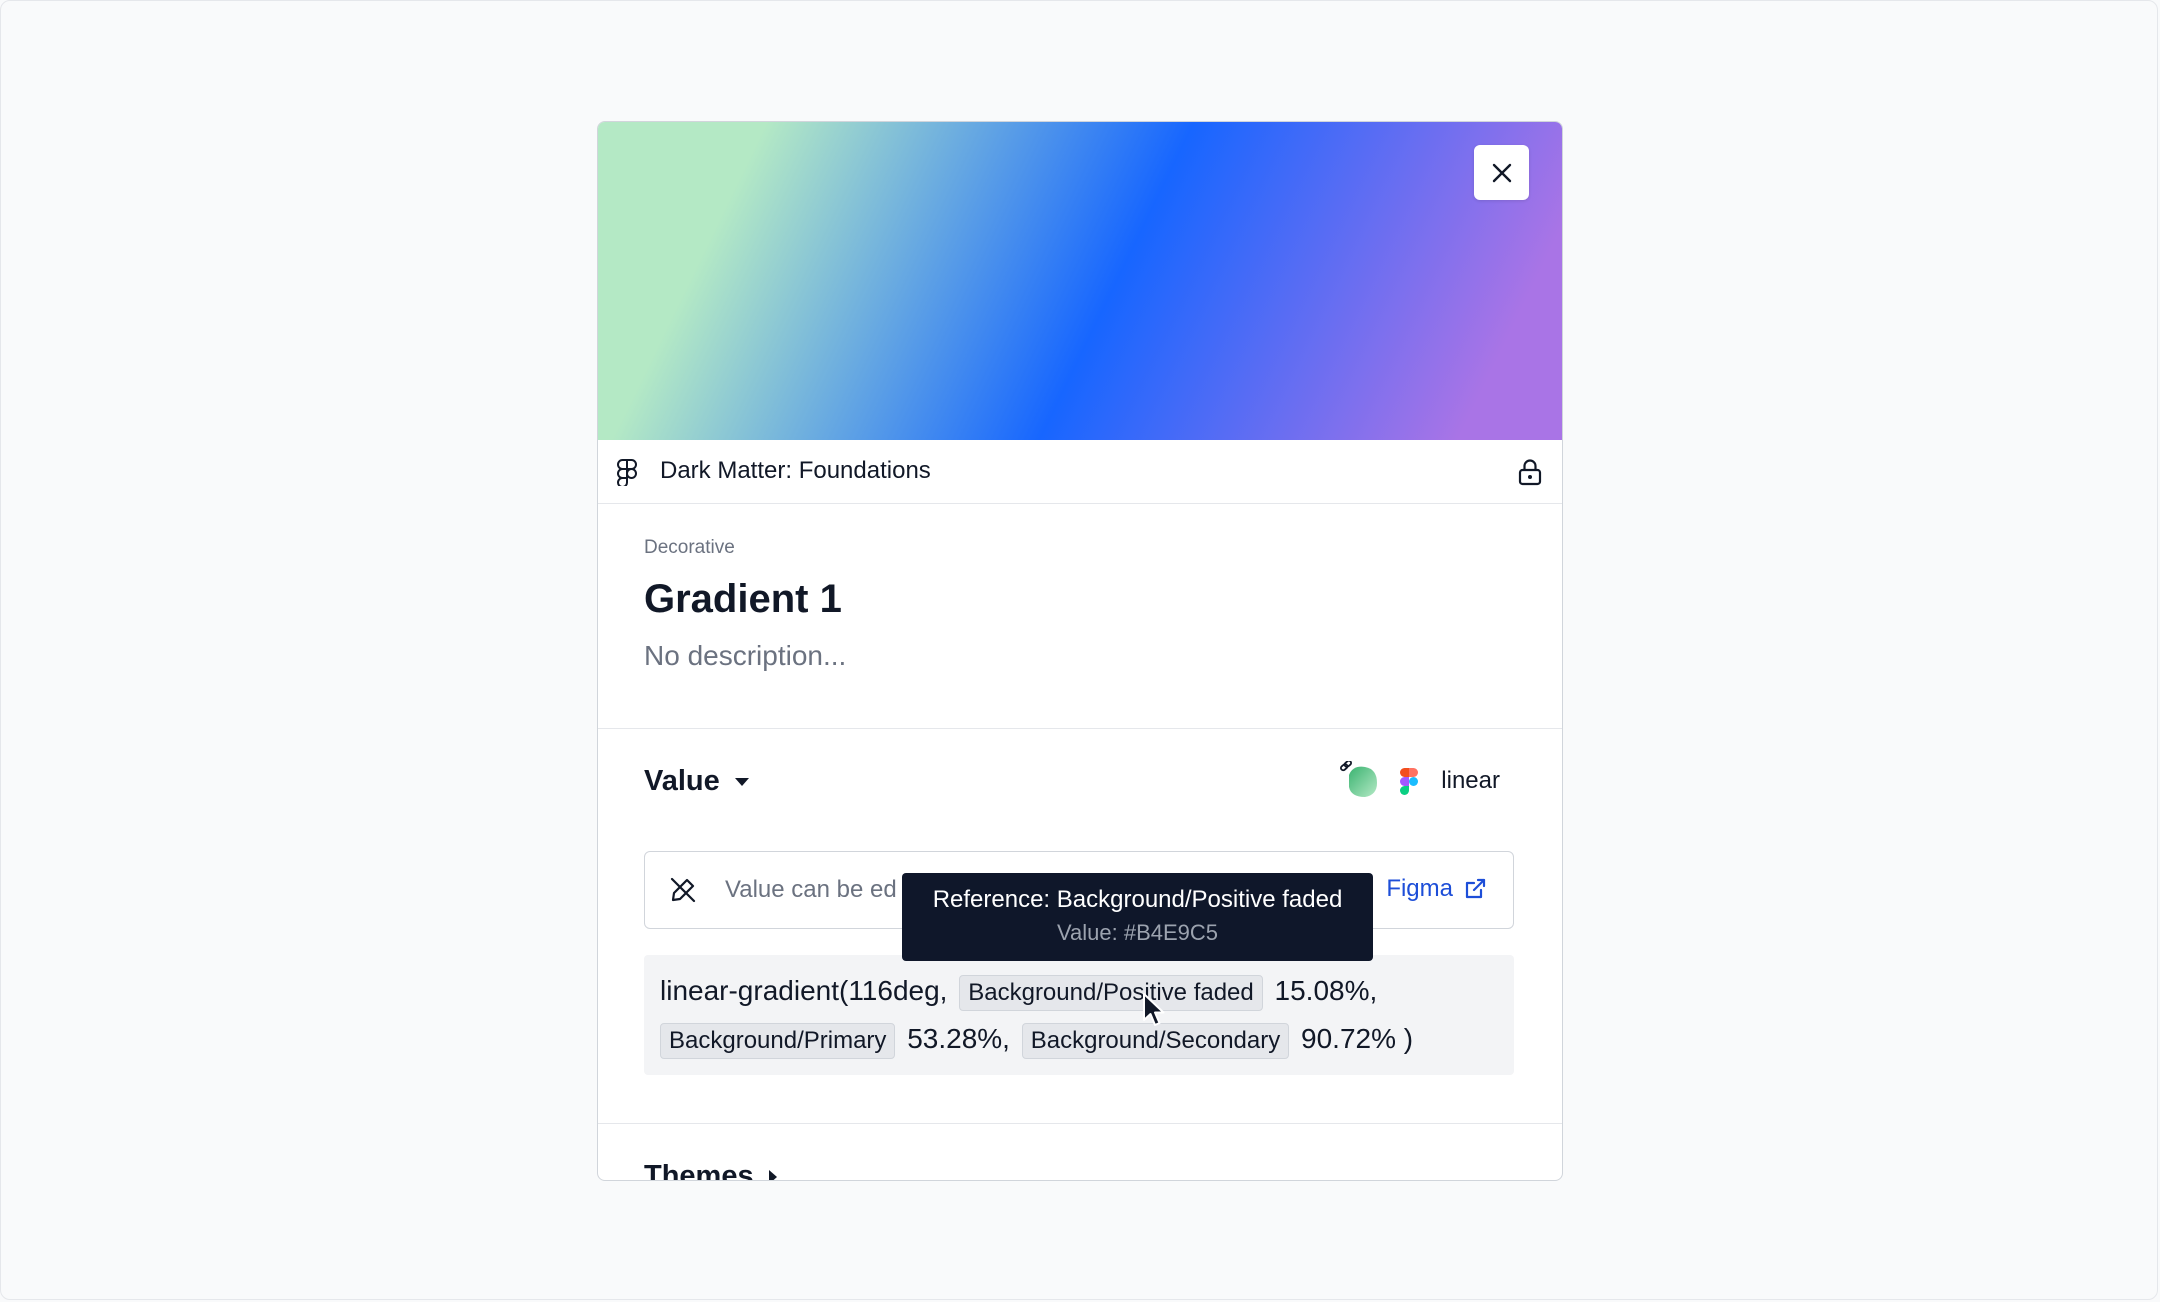  I want to click on figma-icon, so click(627, 472).